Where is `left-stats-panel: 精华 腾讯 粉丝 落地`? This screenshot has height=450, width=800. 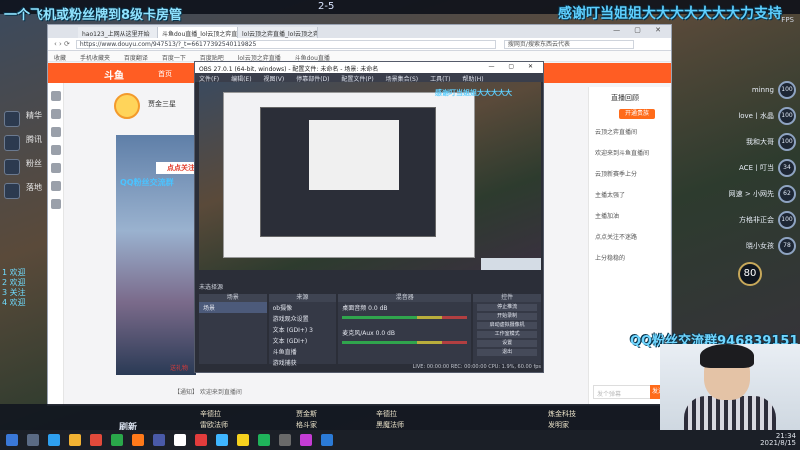
left-stats-panel: 精华 腾讯 粉丝 落地 is located at coordinates (23, 158).